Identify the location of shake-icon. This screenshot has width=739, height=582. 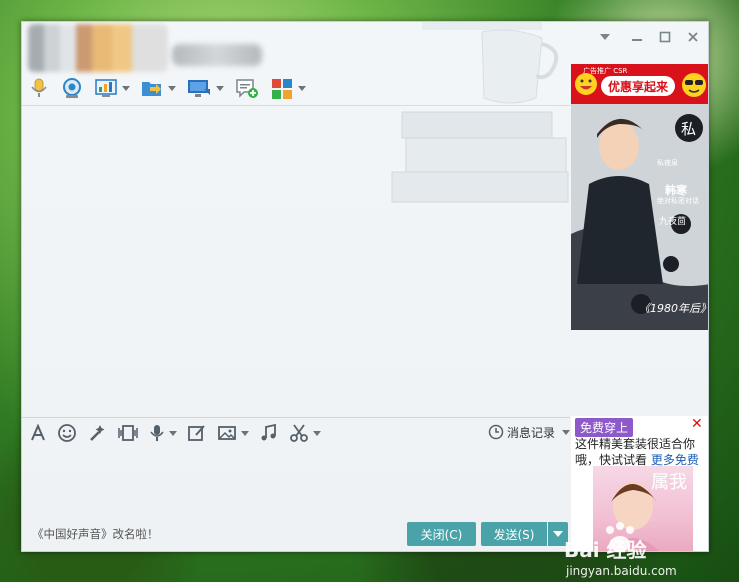
(128, 433).